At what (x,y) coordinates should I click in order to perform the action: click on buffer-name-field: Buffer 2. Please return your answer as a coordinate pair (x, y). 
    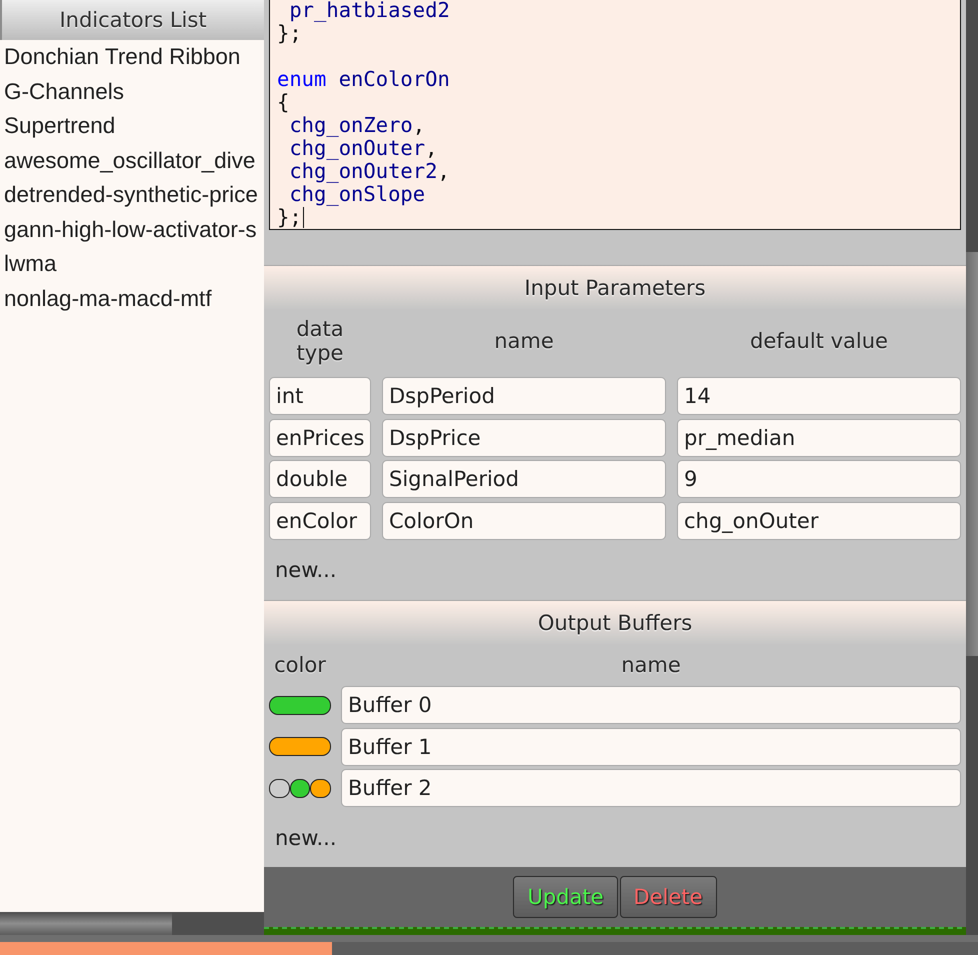
    Looking at the image, I should click on (651, 788).